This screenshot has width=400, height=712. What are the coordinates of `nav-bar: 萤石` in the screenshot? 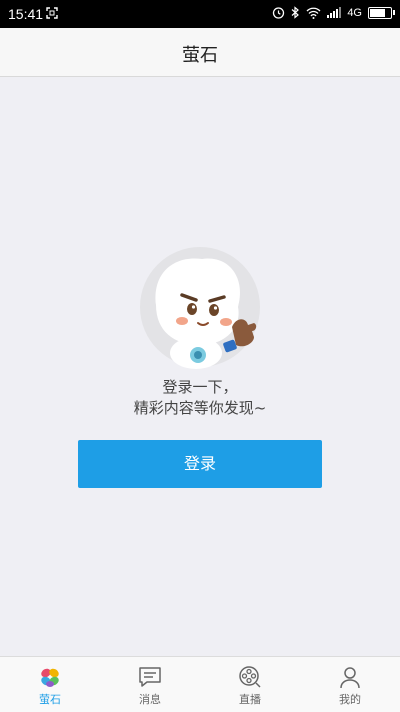 It's located at (200, 52).